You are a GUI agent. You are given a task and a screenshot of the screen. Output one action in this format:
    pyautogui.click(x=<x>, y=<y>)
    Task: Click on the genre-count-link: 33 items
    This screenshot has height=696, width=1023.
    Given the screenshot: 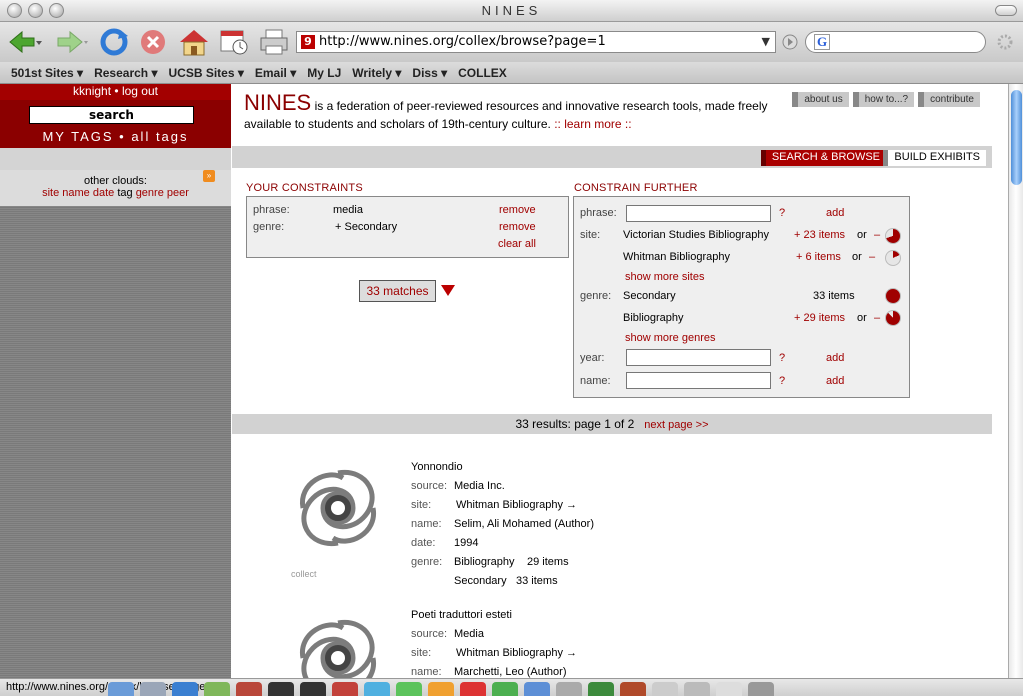 What is the action you would take?
    pyautogui.click(x=537, y=581)
    